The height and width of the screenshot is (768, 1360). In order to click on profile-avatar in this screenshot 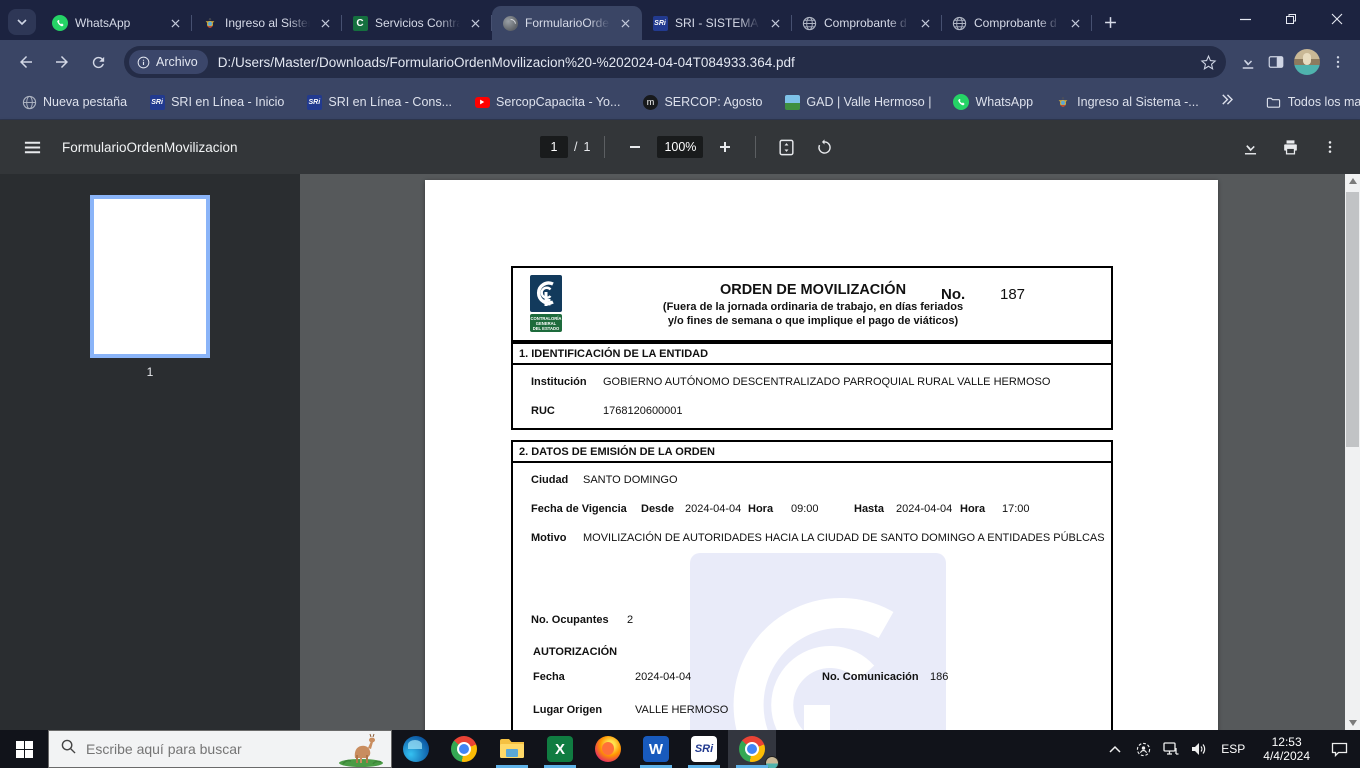, I will do `click(1307, 62)`.